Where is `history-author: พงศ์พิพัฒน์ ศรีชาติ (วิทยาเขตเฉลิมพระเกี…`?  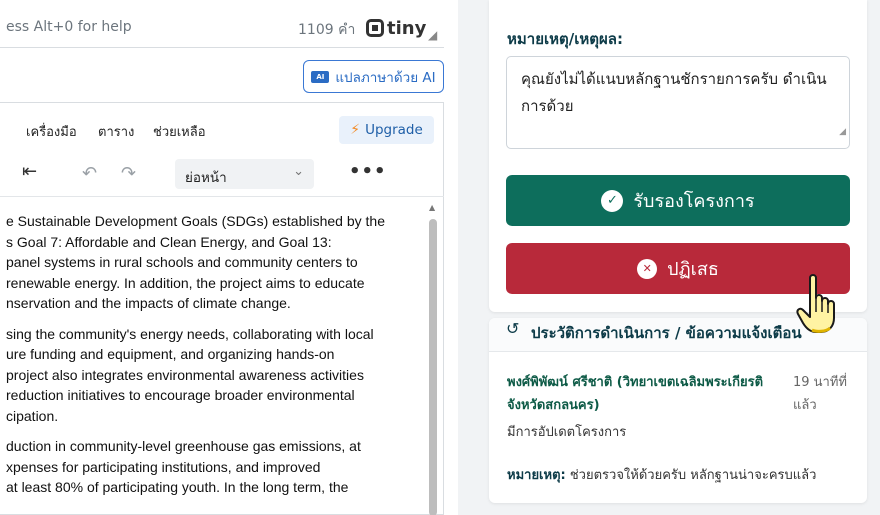
history-author: พงศ์พิพัฒน์ ศรีชาติ (วิทยาเขตเฉลิมพระเกี… is located at coordinates (635, 394).